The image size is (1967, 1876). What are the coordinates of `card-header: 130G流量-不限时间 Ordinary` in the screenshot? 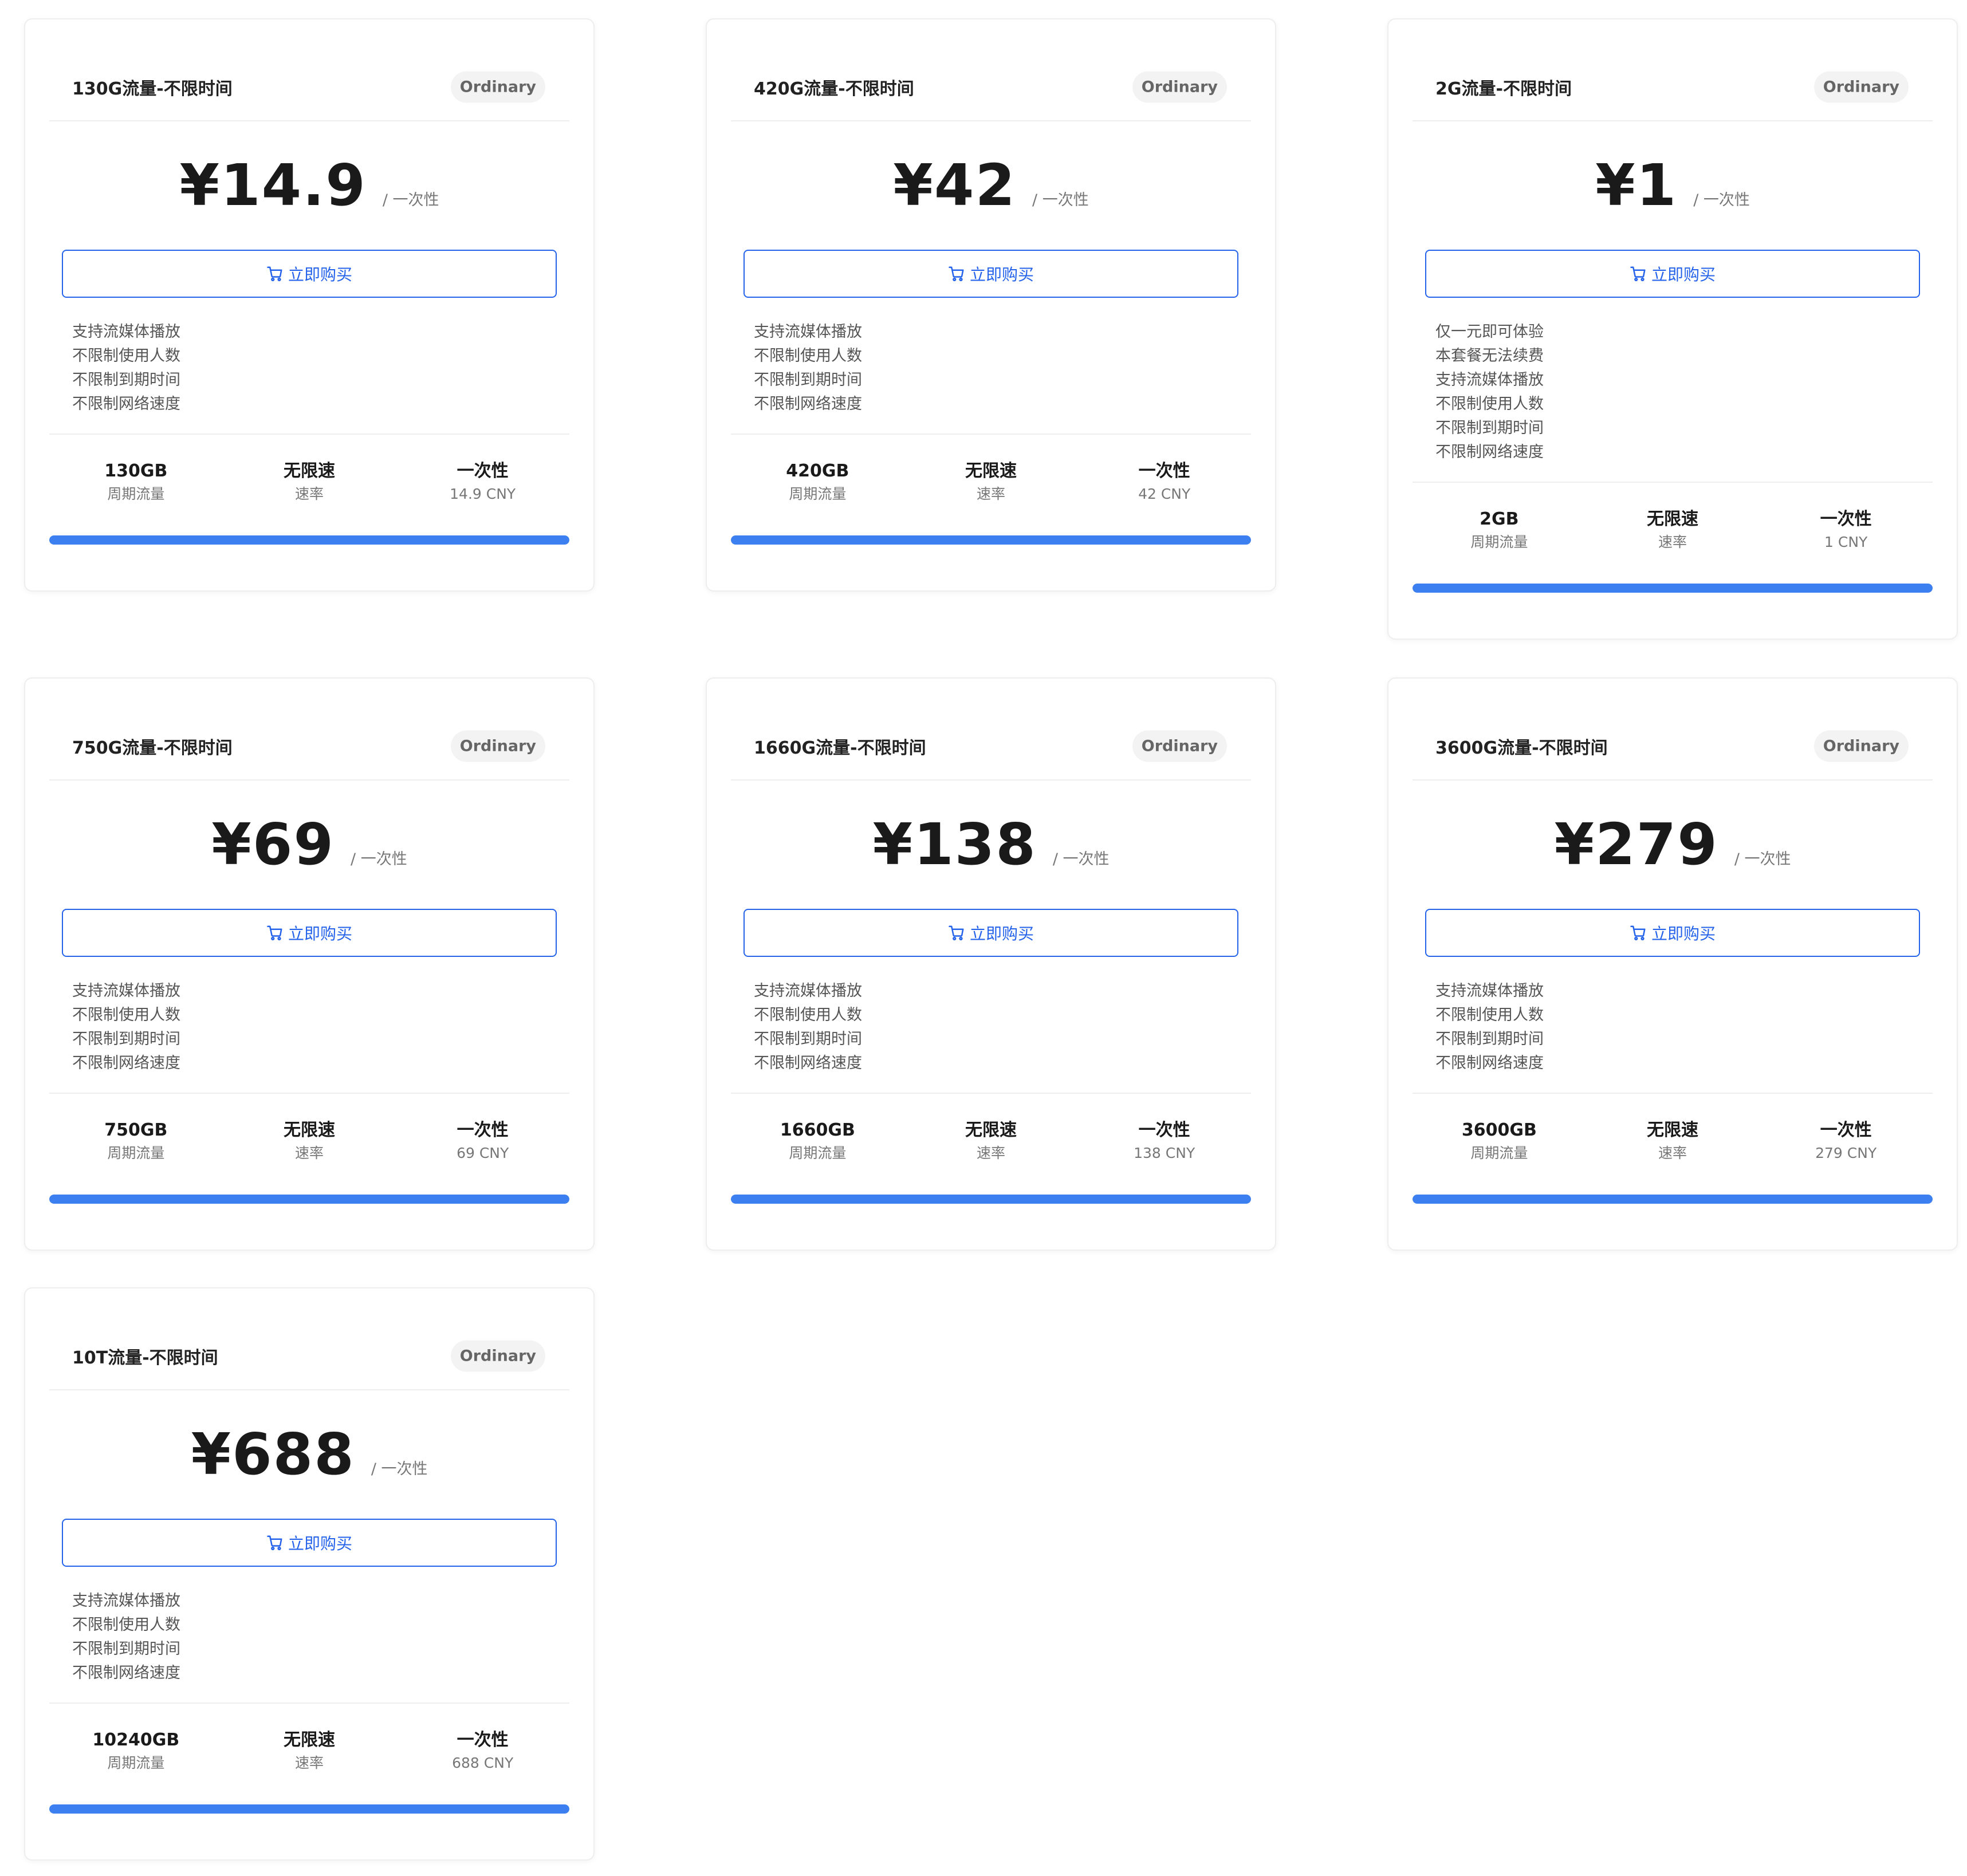 It's located at (309, 70).